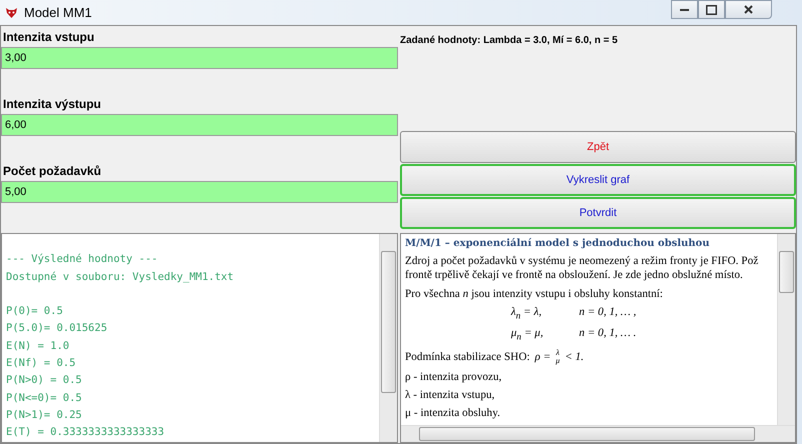 The height and width of the screenshot is (444, 802). I want to click on button: Potvrdit, so click(598, 213).